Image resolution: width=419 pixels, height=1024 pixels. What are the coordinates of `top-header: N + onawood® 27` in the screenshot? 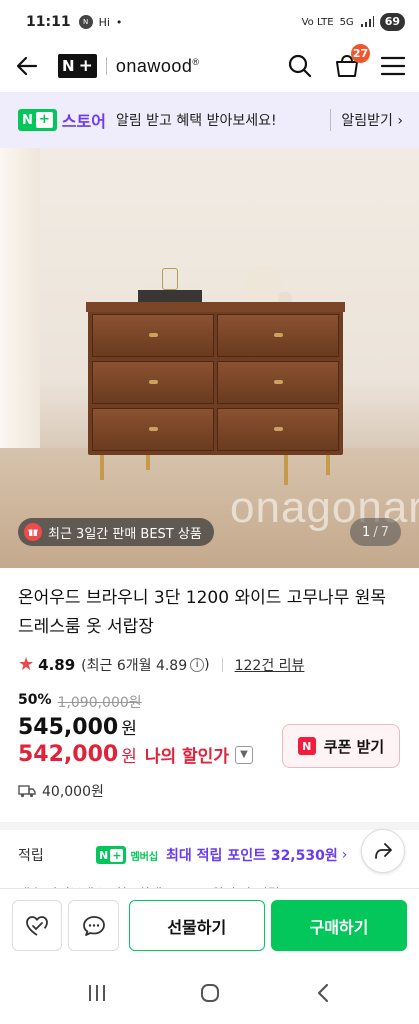 It's located at (209, 66).